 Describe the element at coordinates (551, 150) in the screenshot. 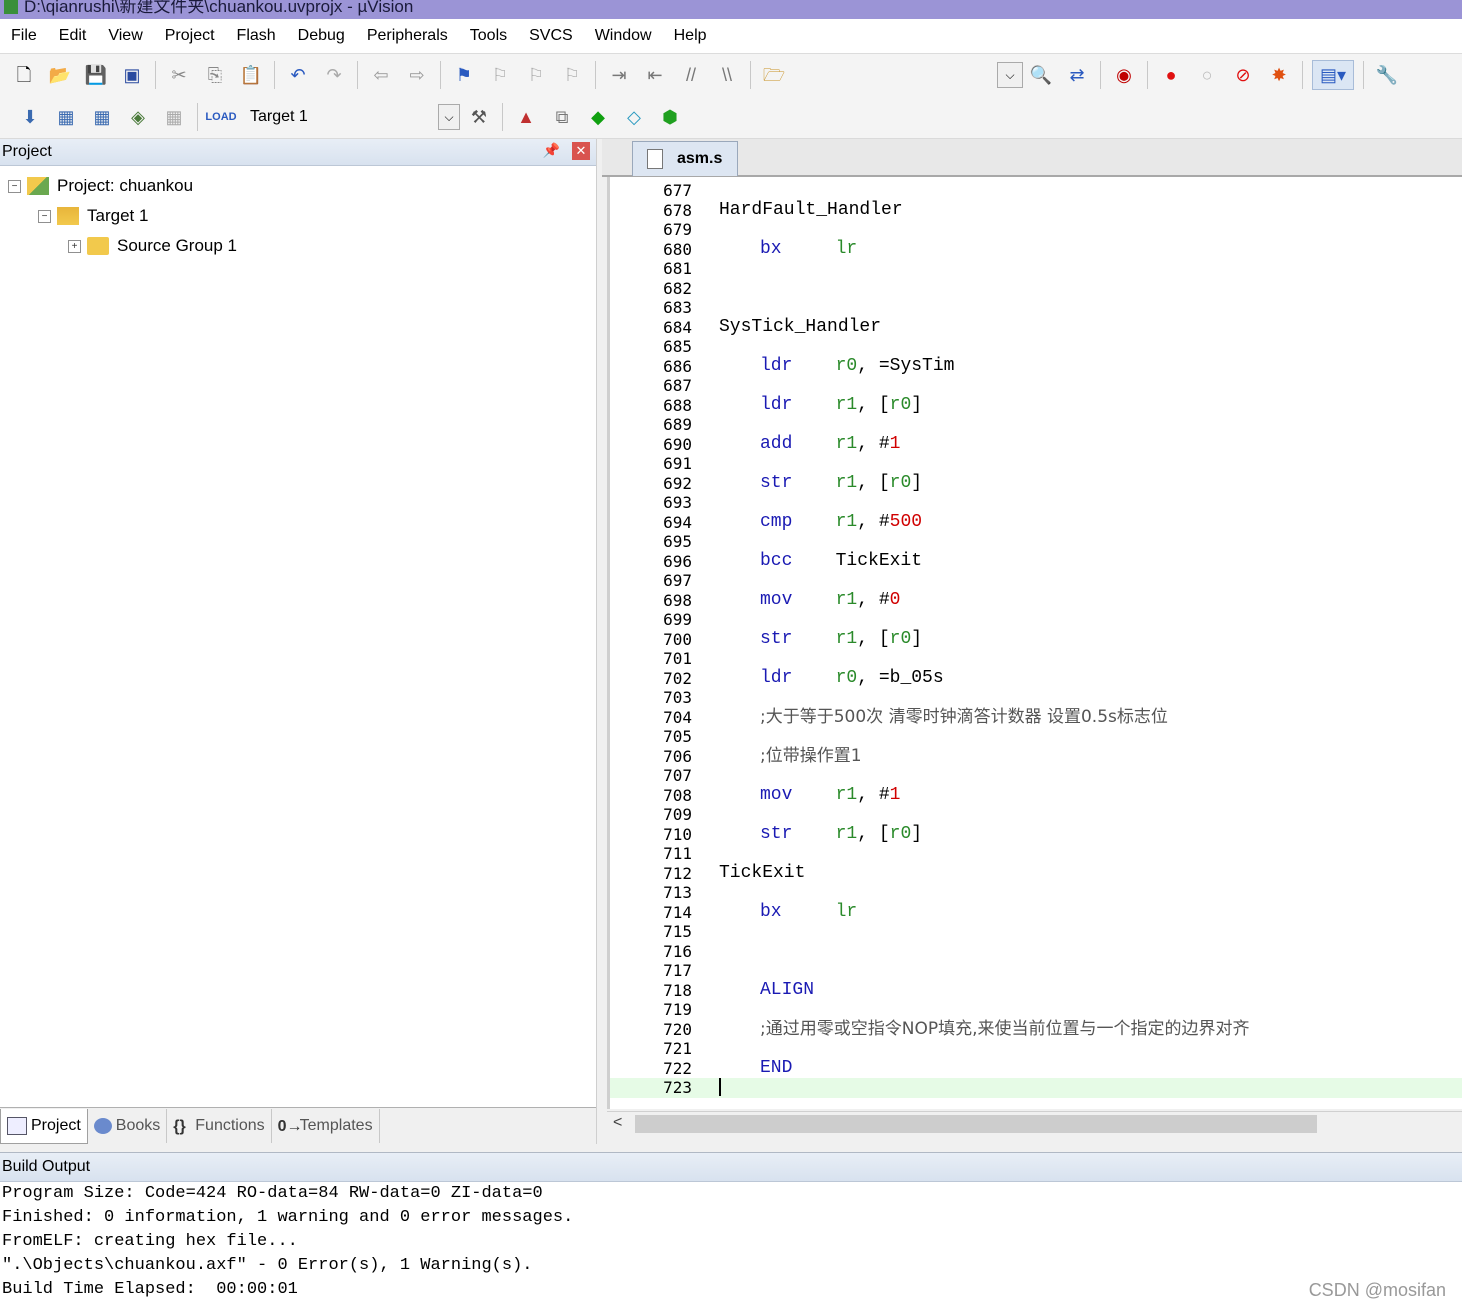

I see `pin-icon: 📌` at that location.